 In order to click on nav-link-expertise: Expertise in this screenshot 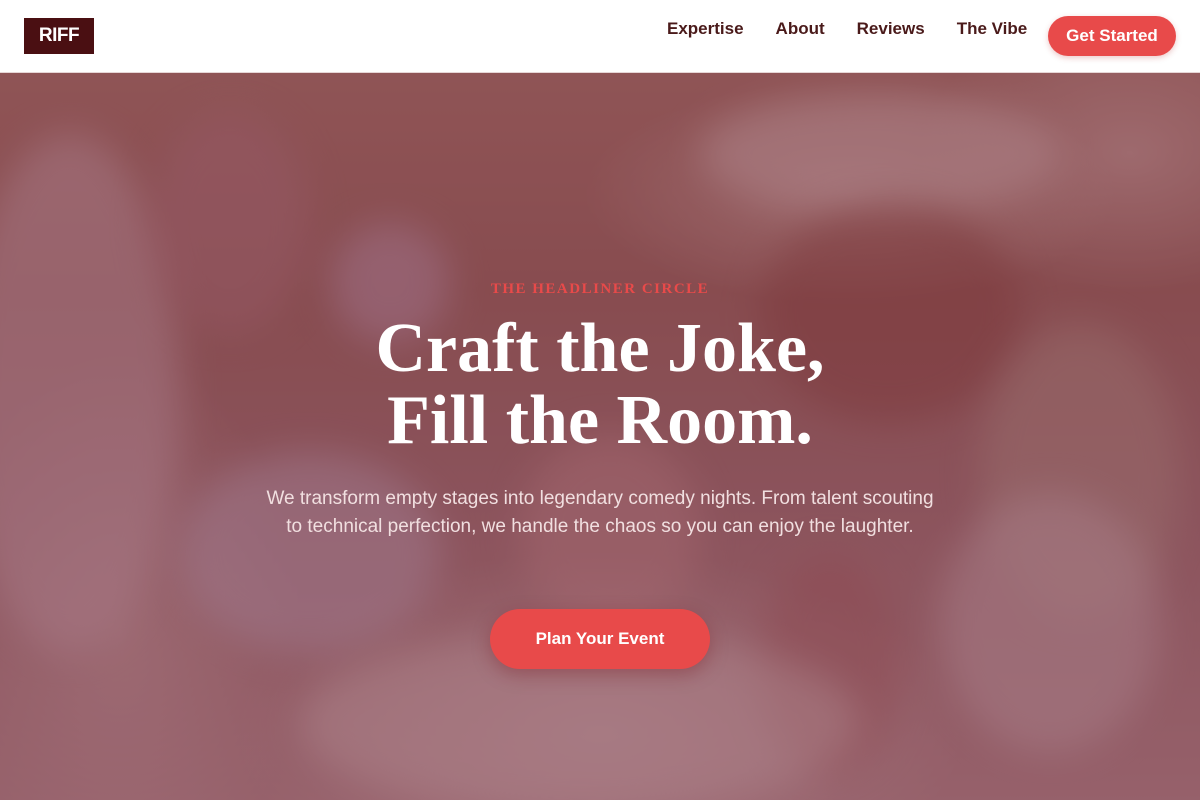, I will do `click(705, 29)`.